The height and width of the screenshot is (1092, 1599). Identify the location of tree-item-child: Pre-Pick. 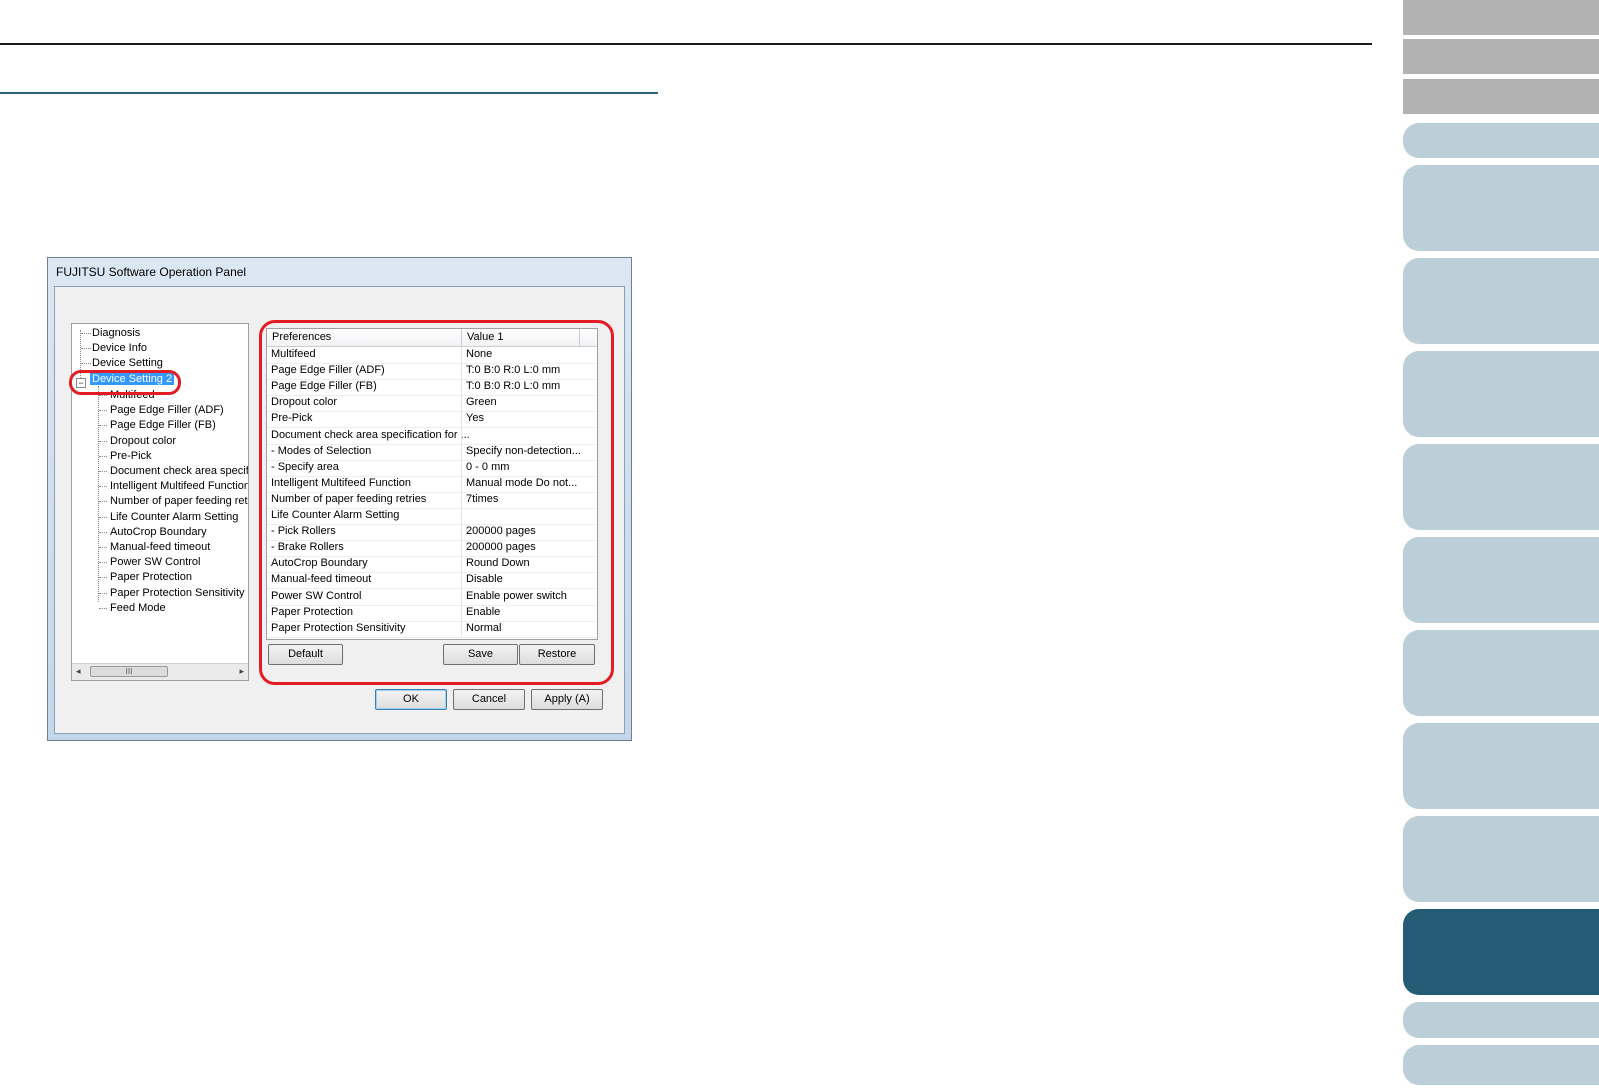
(131, 456).